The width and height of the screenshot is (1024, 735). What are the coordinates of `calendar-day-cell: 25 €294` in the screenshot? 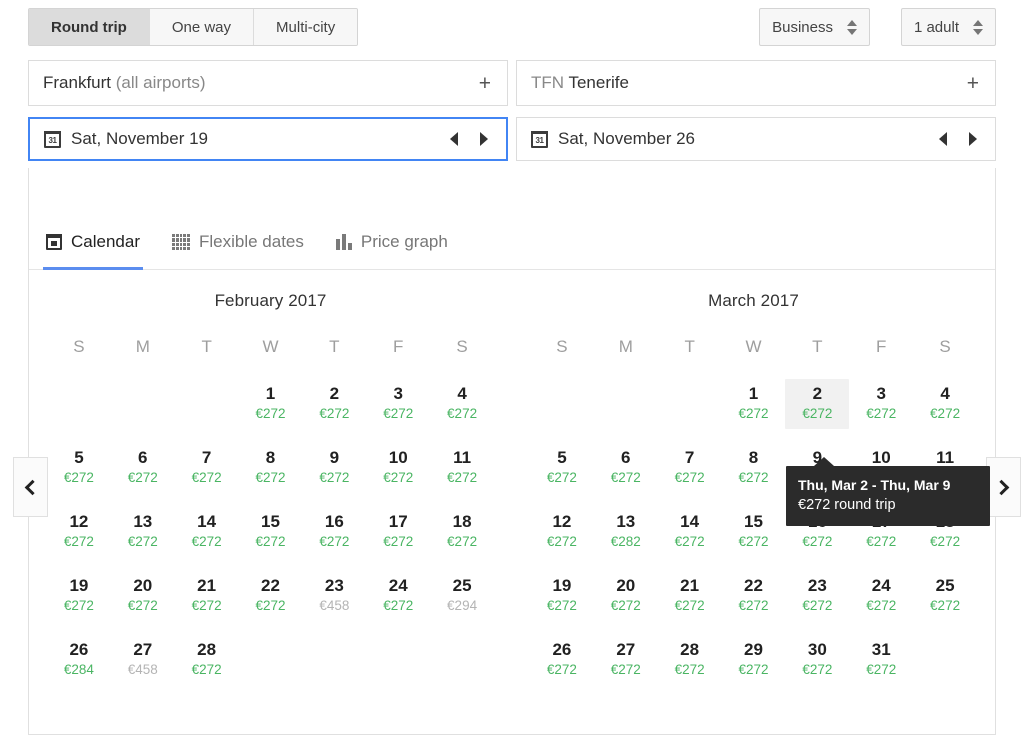 It's located at (462, 596).